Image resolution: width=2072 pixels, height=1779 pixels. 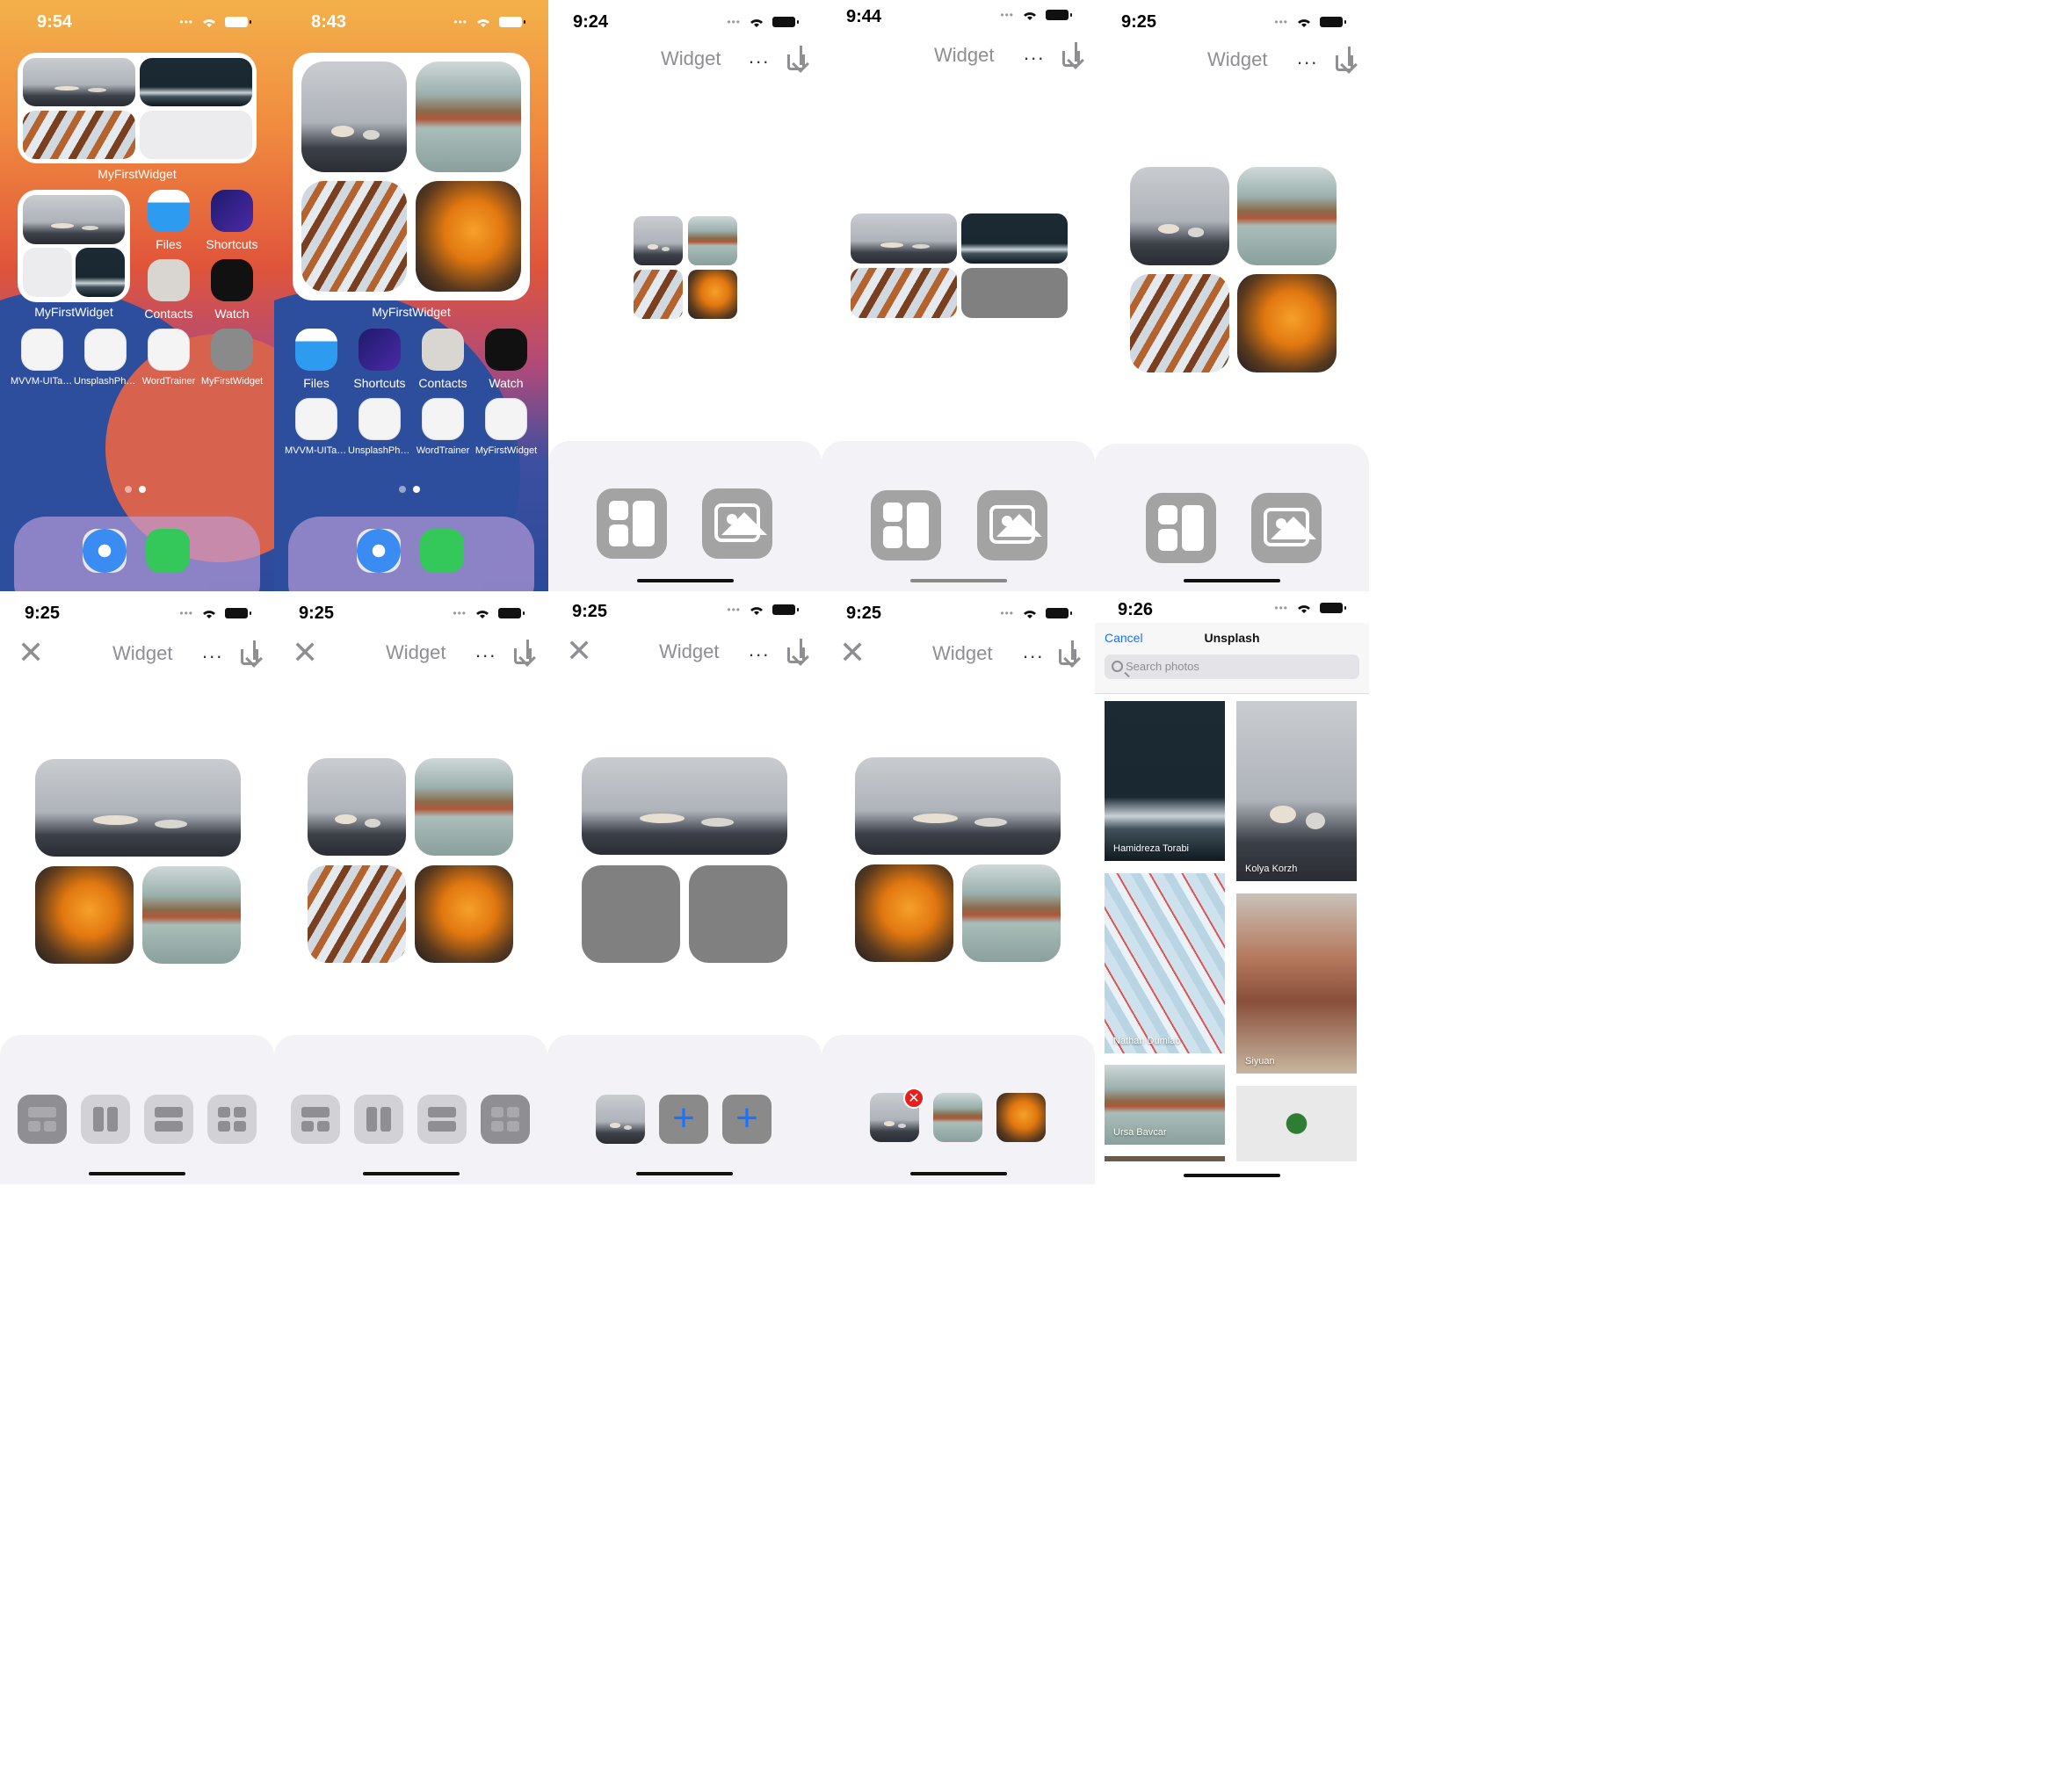 I want to click on photo-cell: Hamidreza Torabi, so click(x=1165, y=781).